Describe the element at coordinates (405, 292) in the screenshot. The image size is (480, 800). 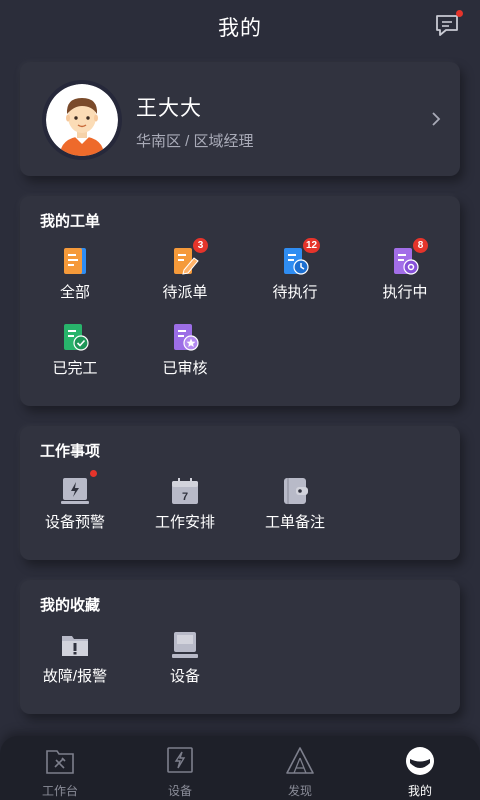
I see `order-label-executing: 执行中` at that location.